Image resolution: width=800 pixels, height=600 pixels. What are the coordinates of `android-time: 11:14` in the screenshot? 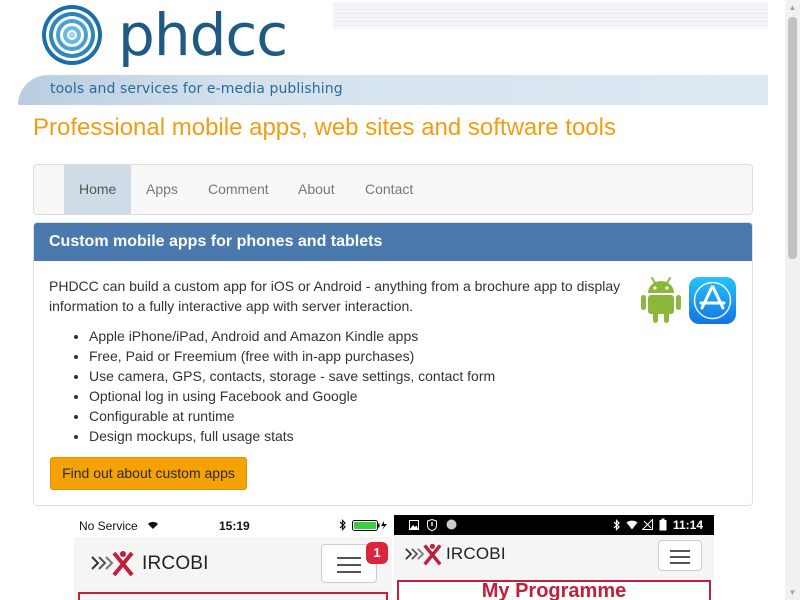 It's located at (688, 525).